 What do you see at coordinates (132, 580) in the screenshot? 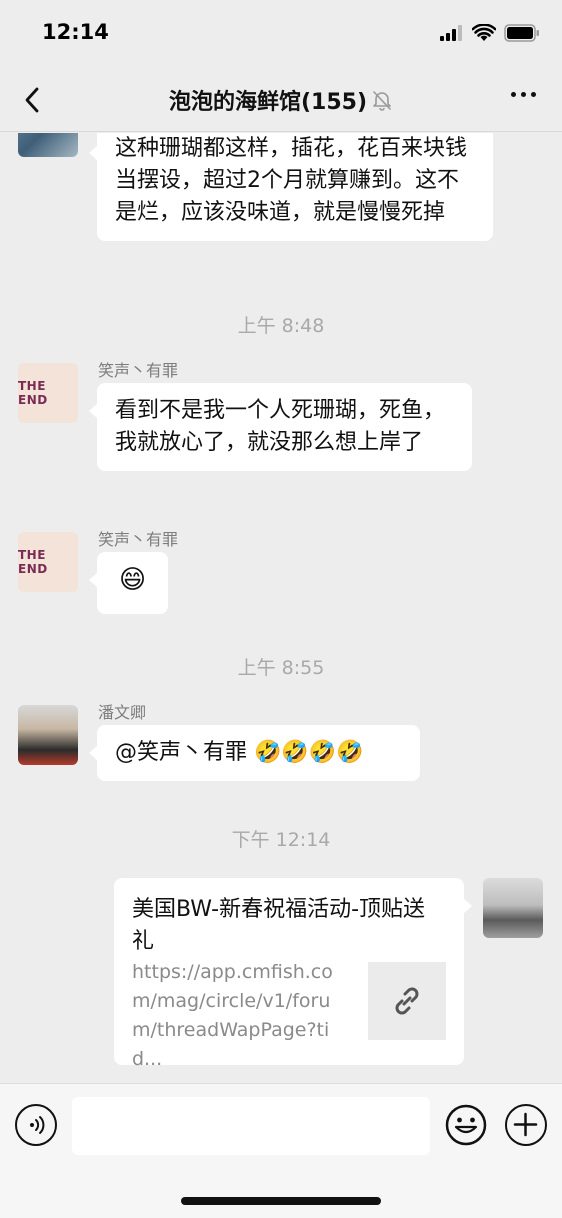
I see `message-text: 😄` at bounding box center [132, 580].